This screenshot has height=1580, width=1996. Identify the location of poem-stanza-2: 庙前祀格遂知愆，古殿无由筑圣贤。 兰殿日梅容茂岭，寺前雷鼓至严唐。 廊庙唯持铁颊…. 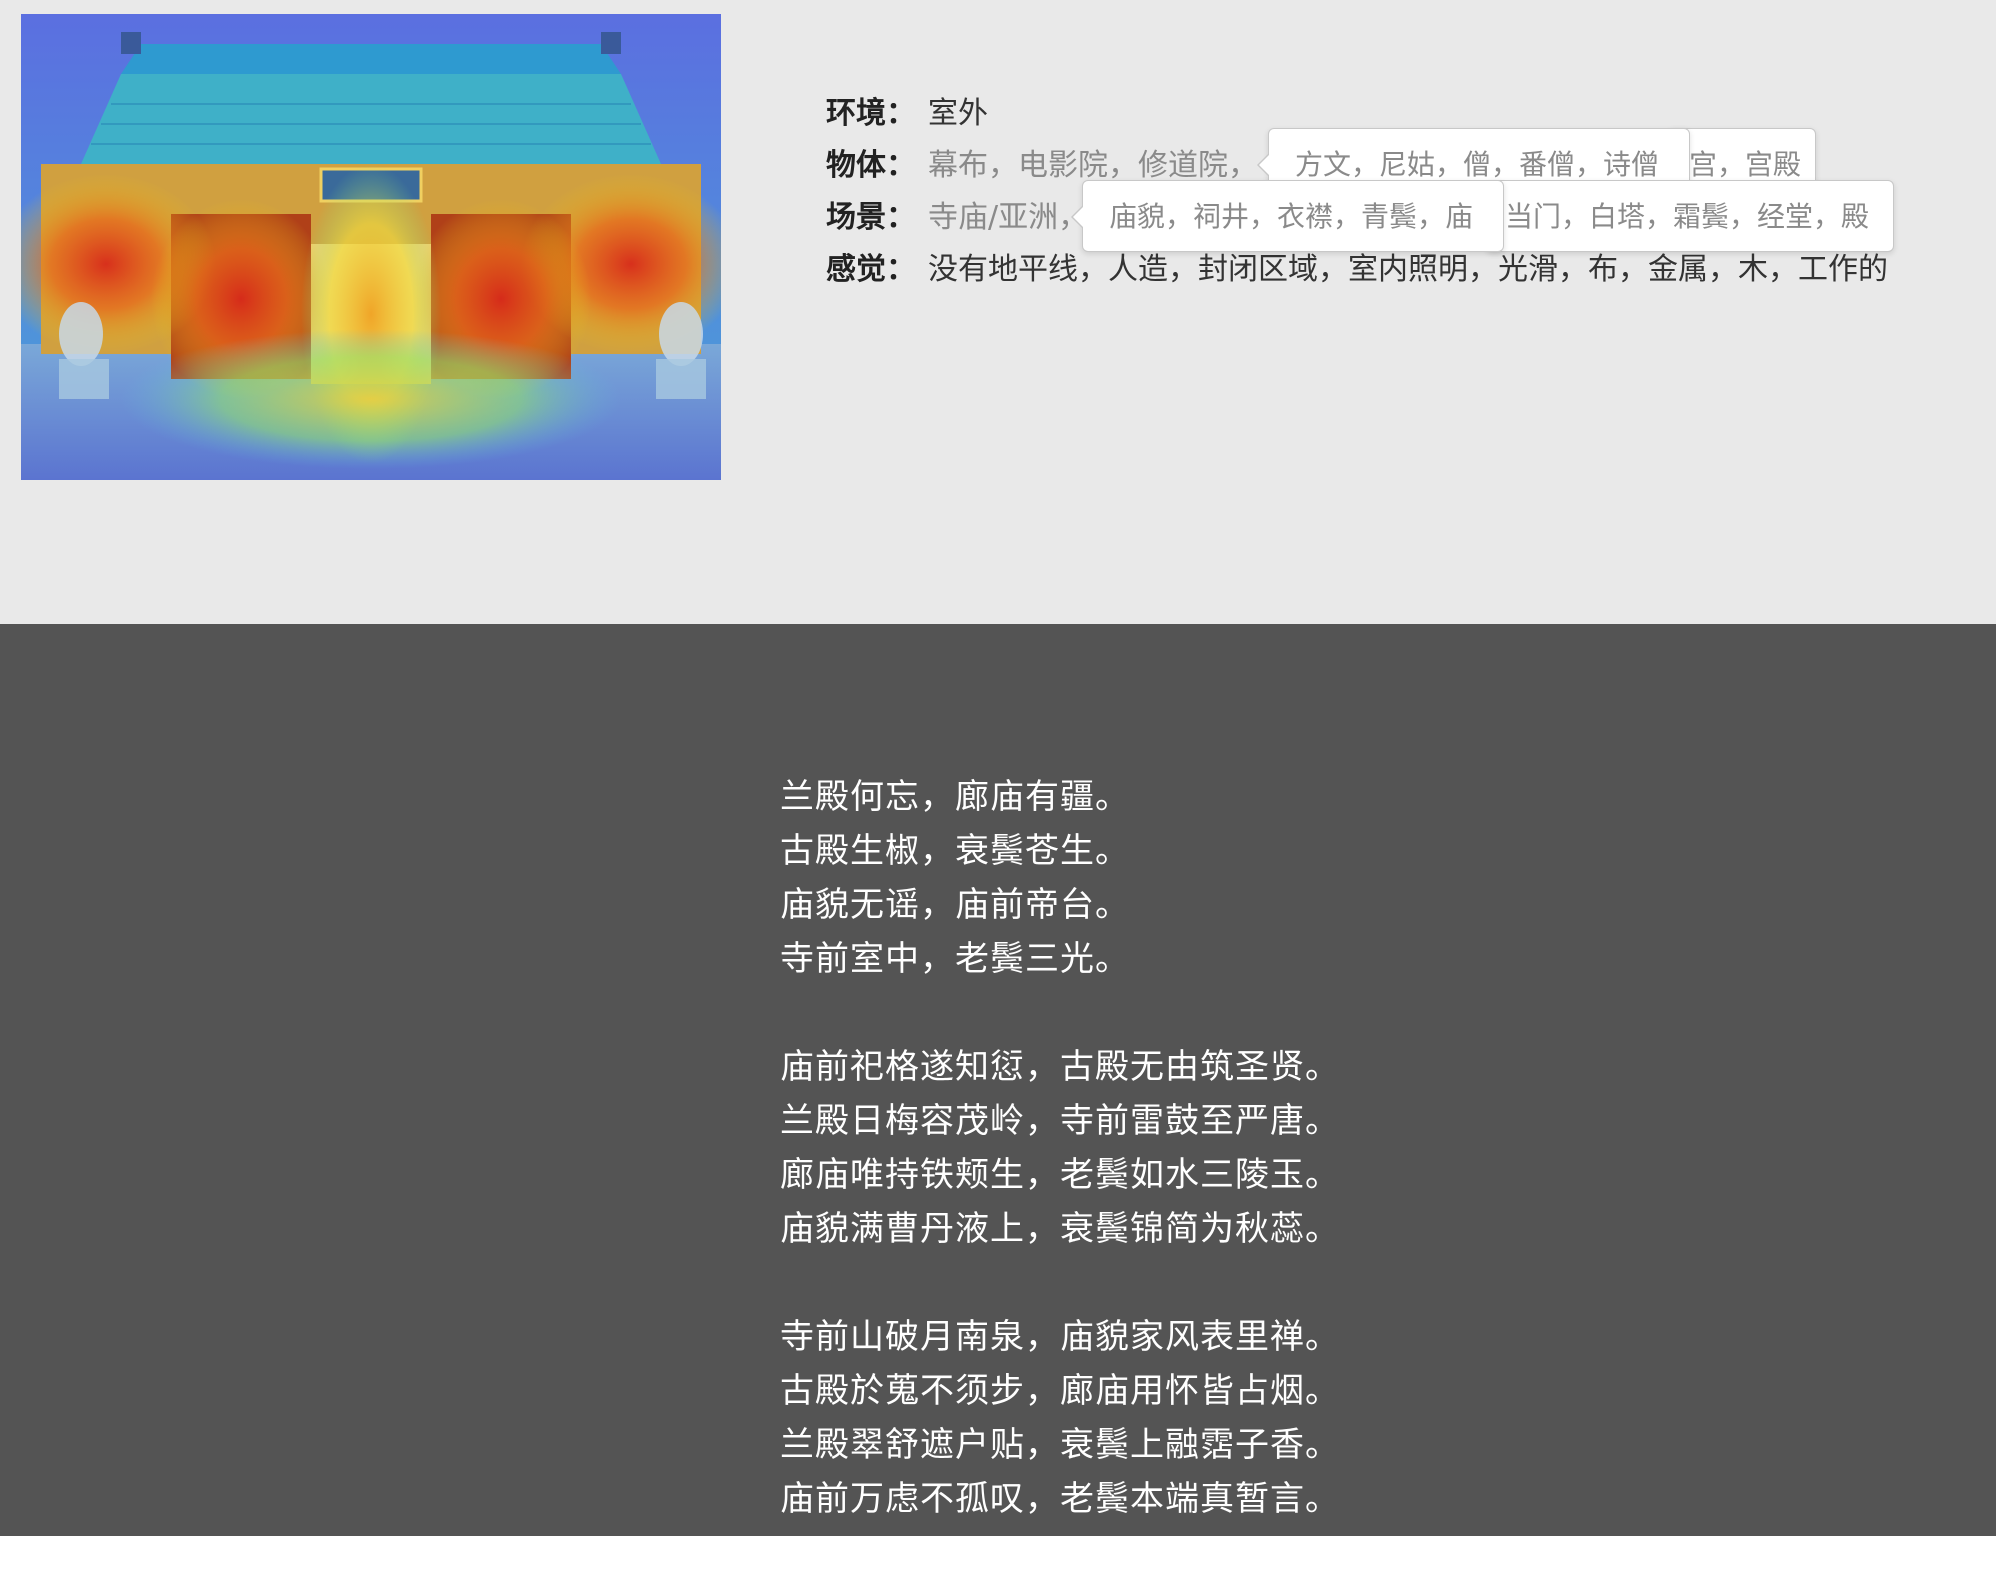
(1060, 1148).